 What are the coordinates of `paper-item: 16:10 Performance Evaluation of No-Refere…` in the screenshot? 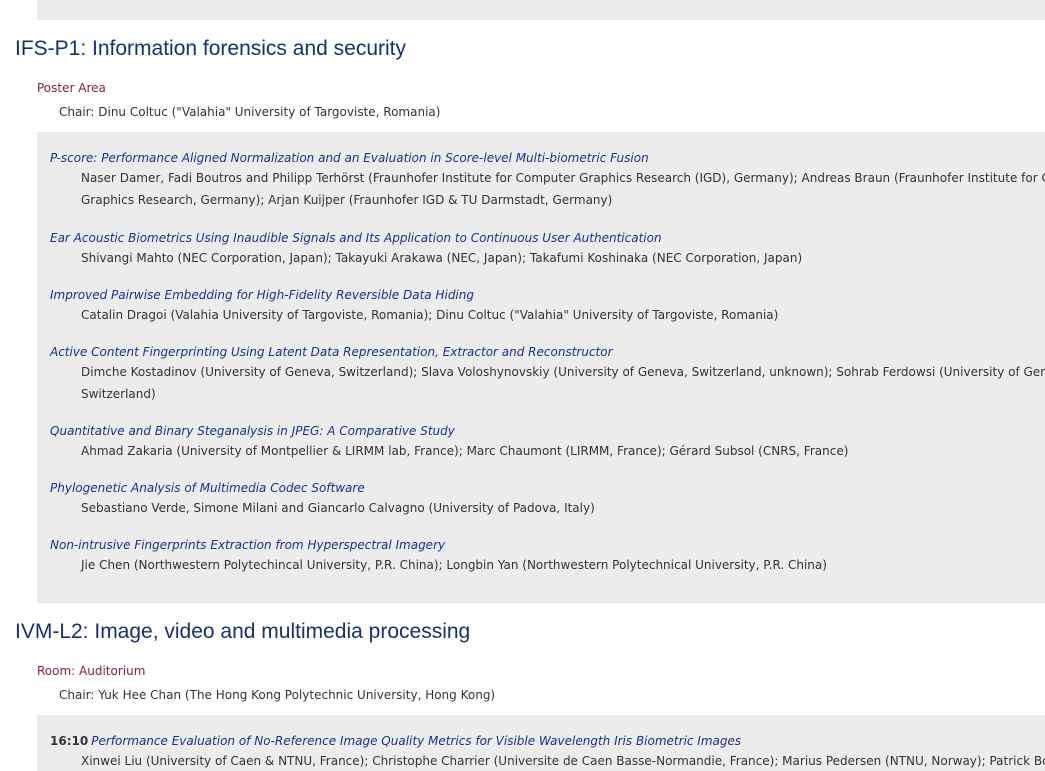 It's located at (547, 751).